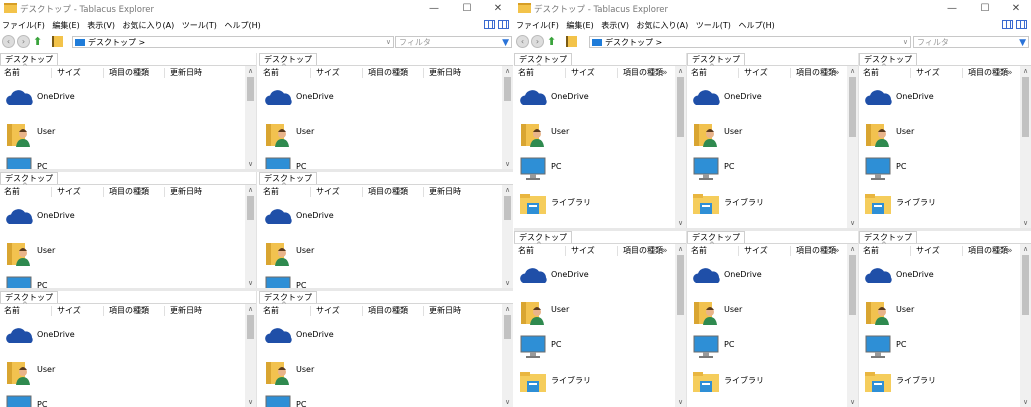  I want to click on filter-input: フィルタ ▼, so click(453, 42).